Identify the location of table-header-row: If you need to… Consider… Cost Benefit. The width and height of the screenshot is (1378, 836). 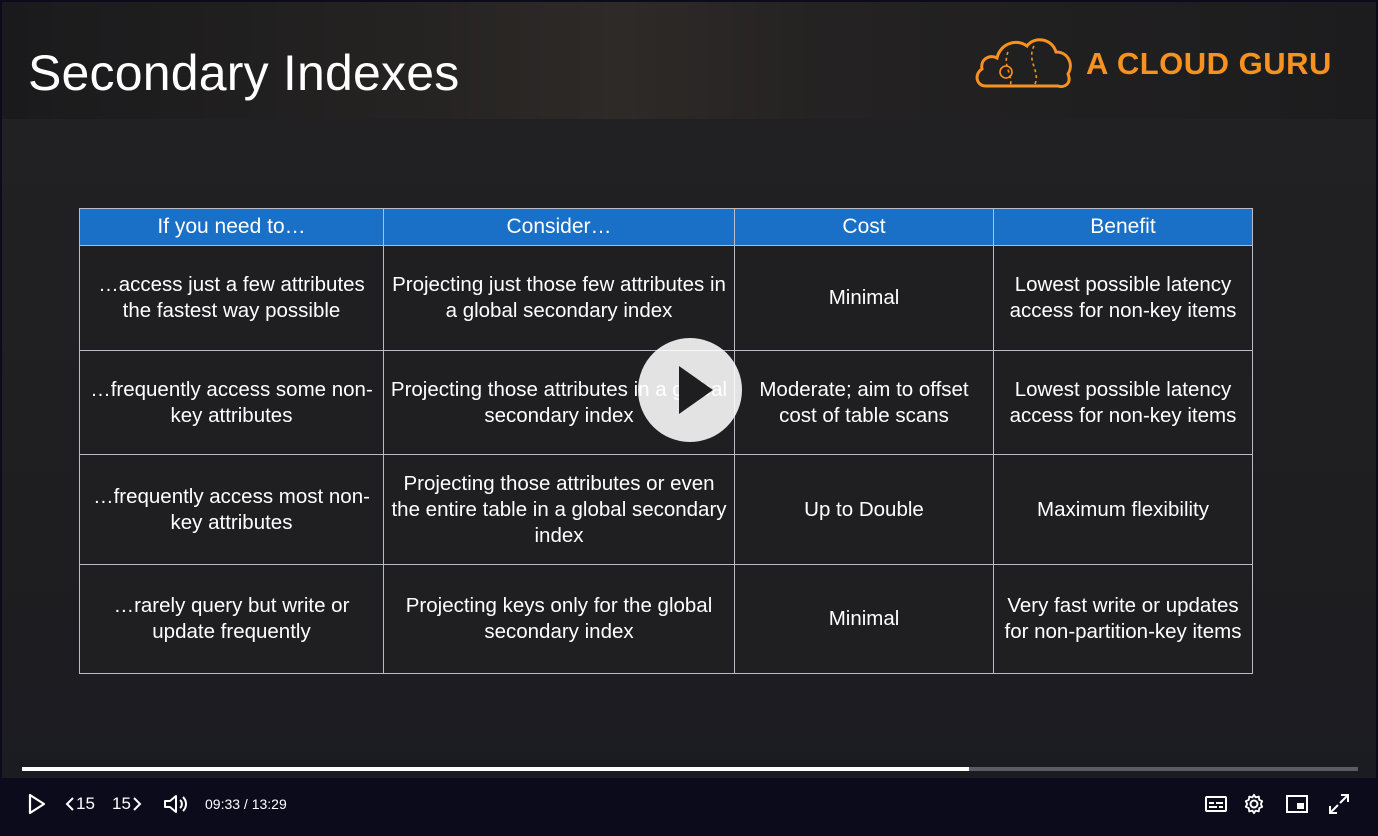
(666, 227).